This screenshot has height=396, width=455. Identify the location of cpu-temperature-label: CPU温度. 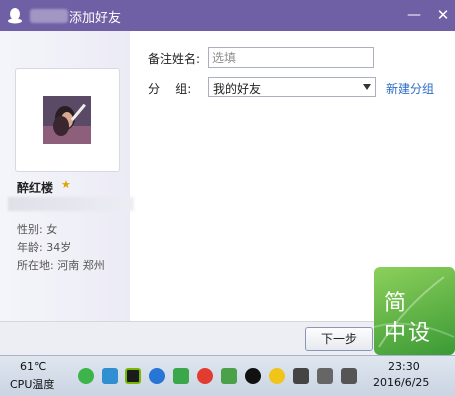
(32, 384).